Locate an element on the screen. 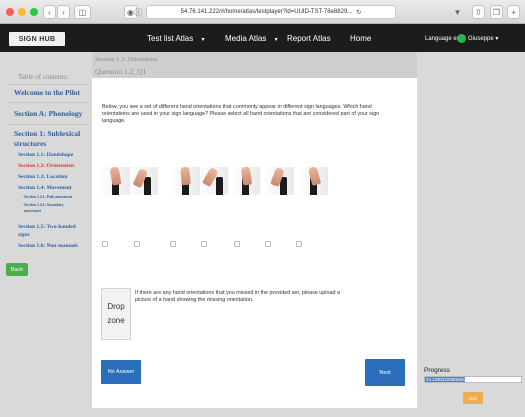 This screenshot has width=525, height=417. sidebar-item-section-1-5-cont: signs is located at coordinates (24, 235).